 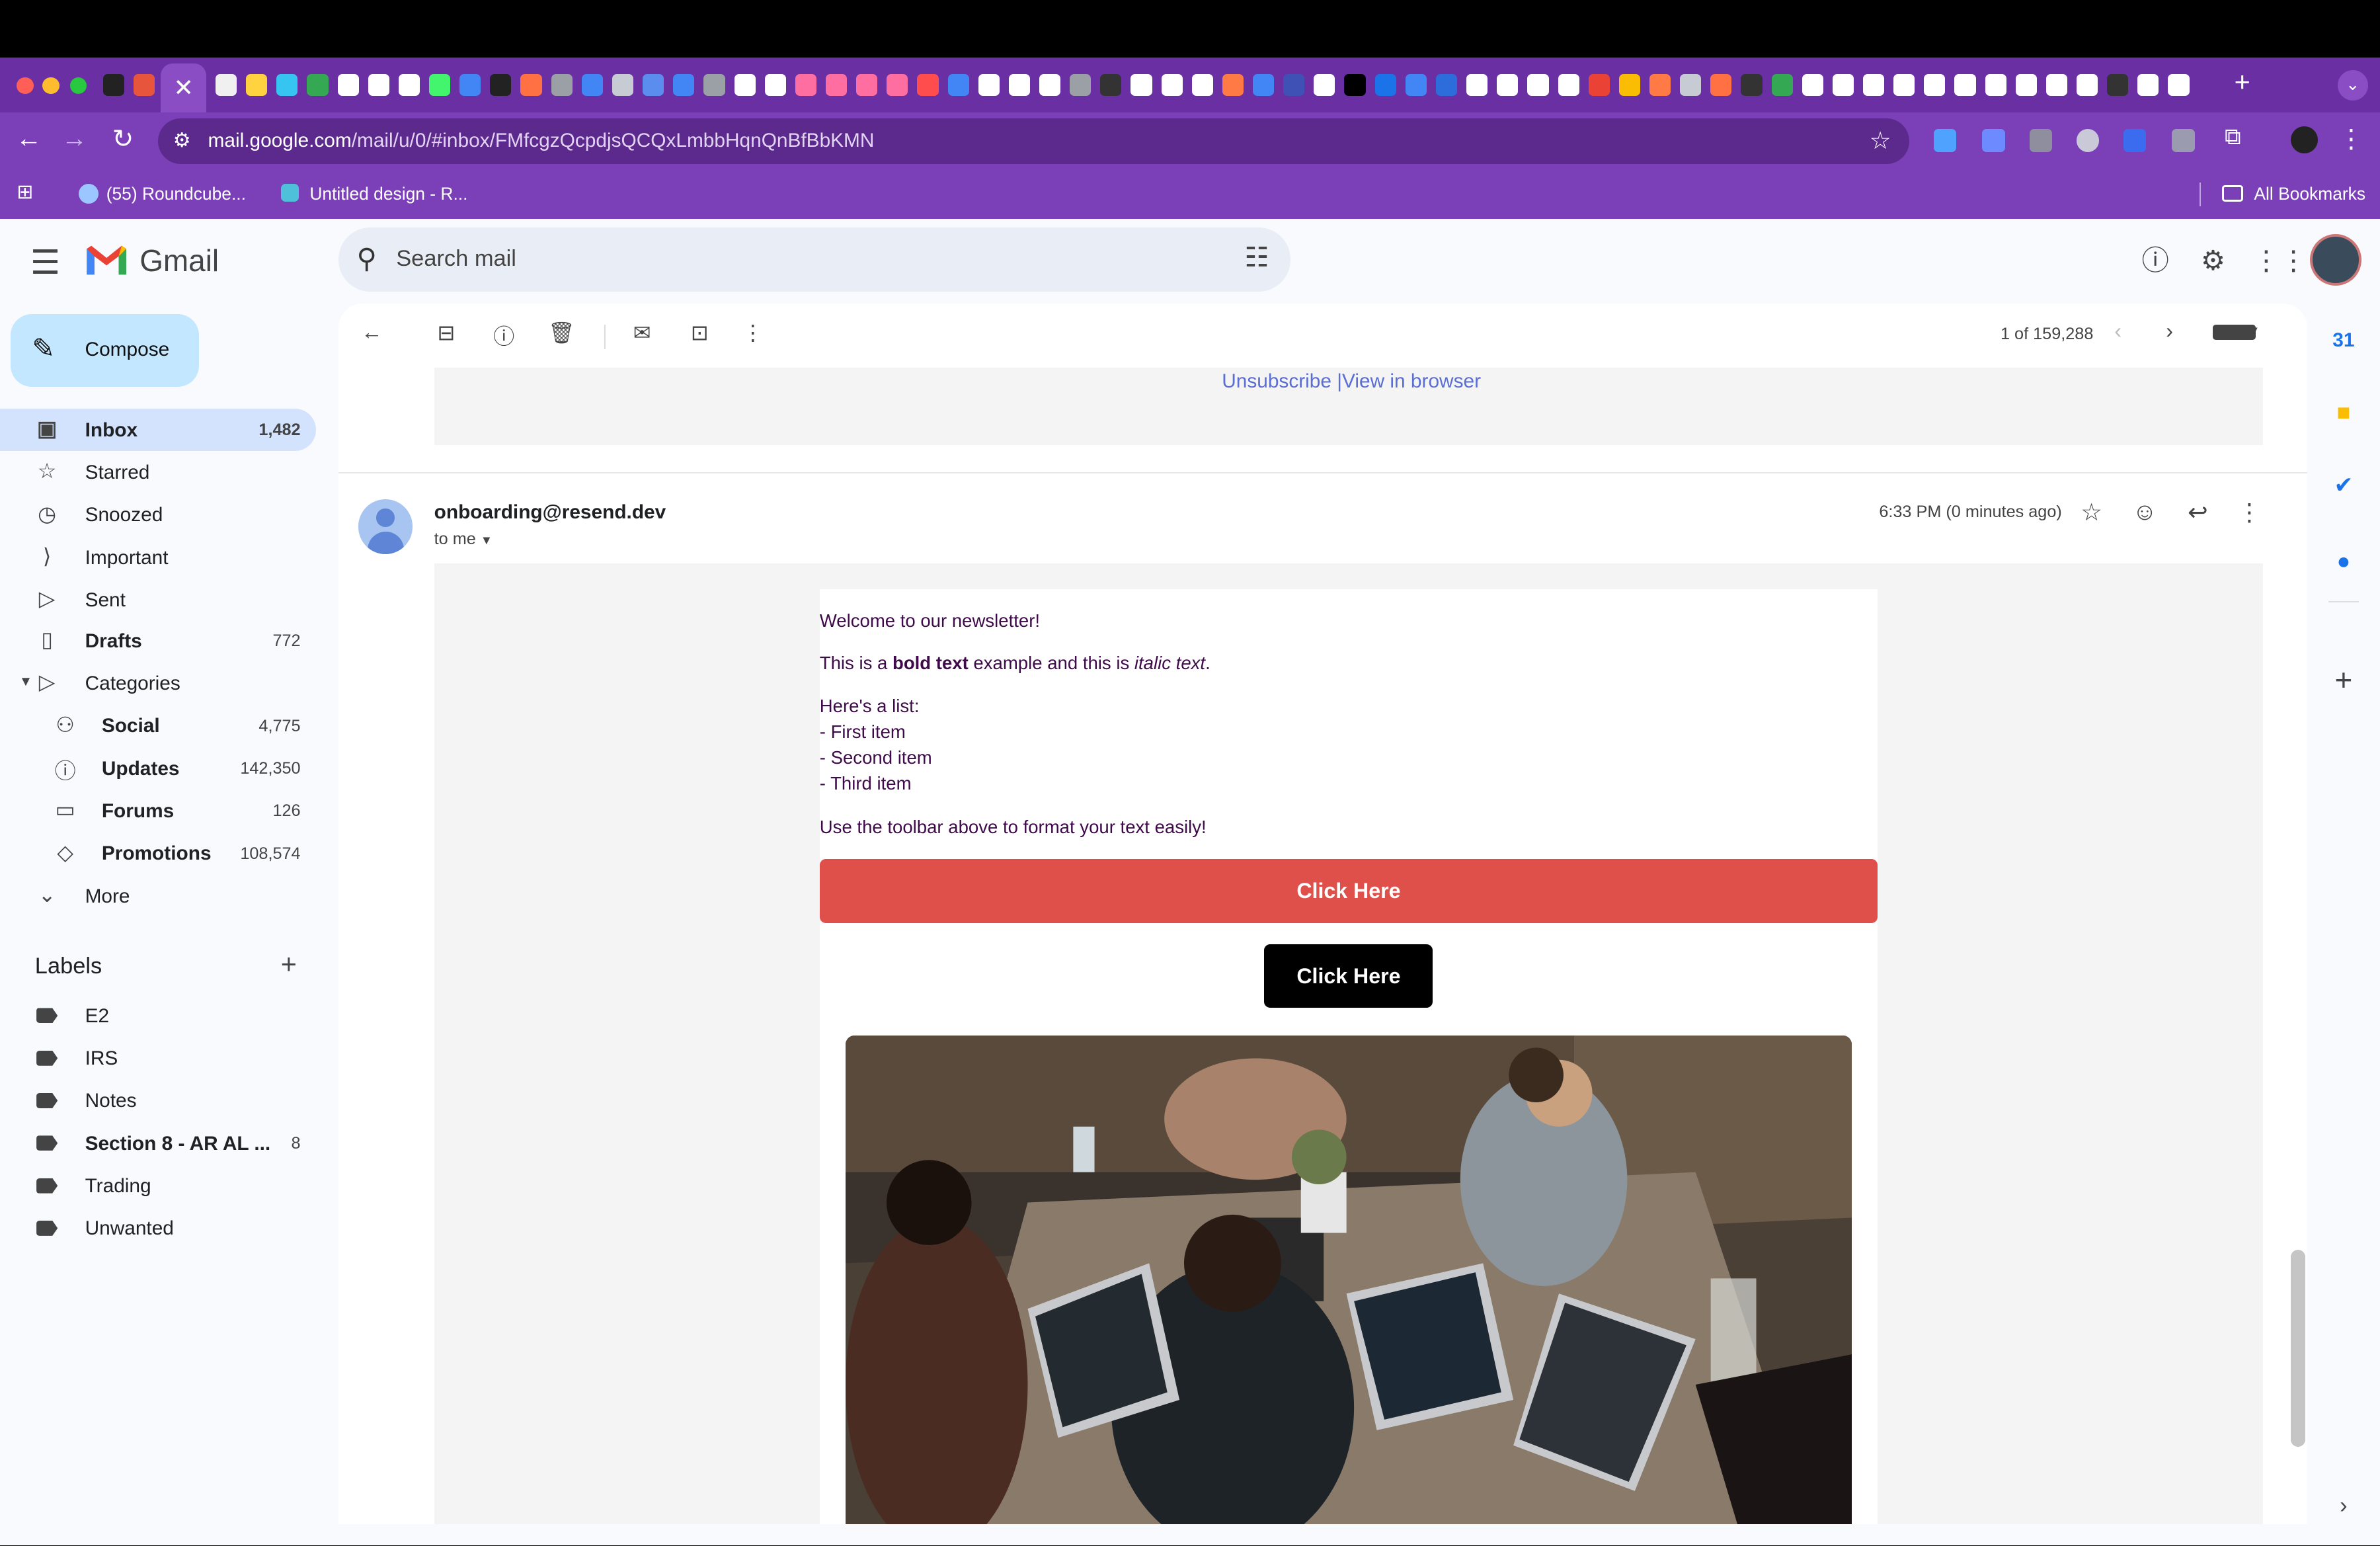 What do you see at coordinates (385, 526) in the screenshot?
I see `sender-avatar` at bounding box center [385, 526].